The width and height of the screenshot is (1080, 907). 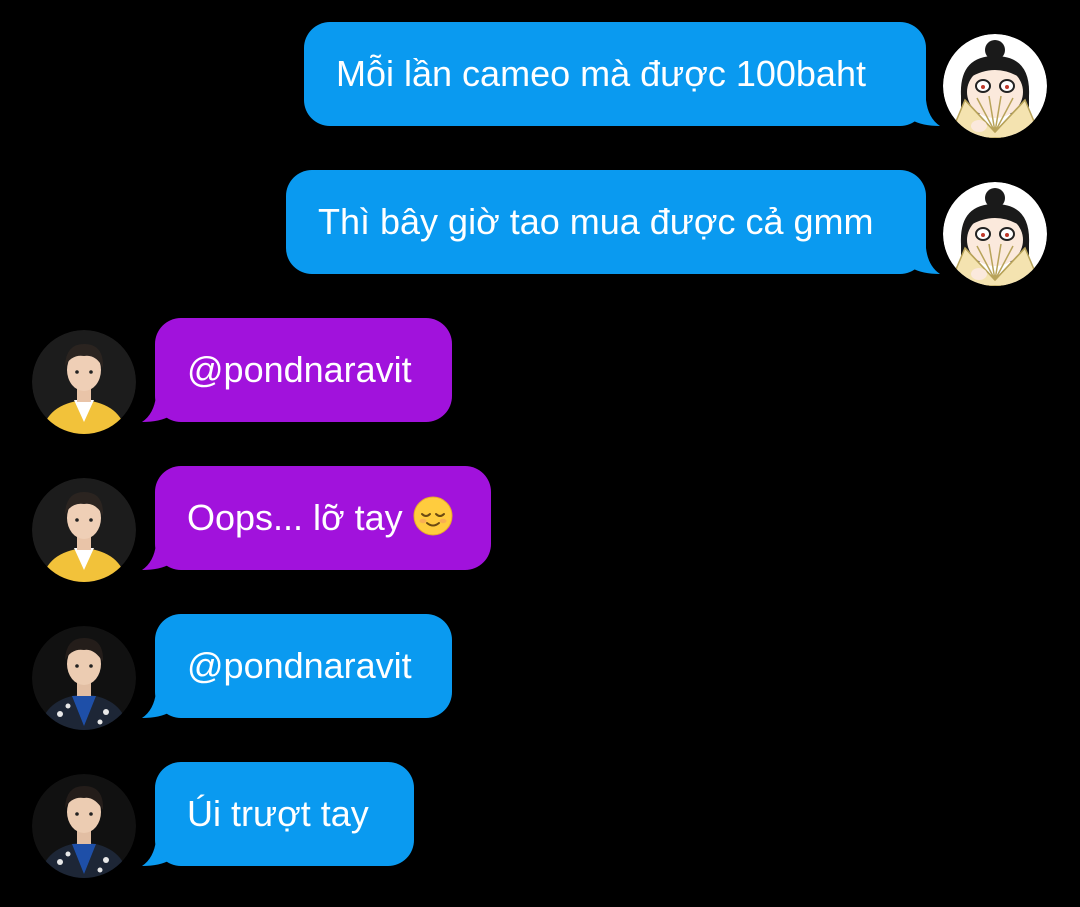 I want to click on message-bubble: Thì bây giờ tao mua được cả gmm, so click(x=606, y=222).